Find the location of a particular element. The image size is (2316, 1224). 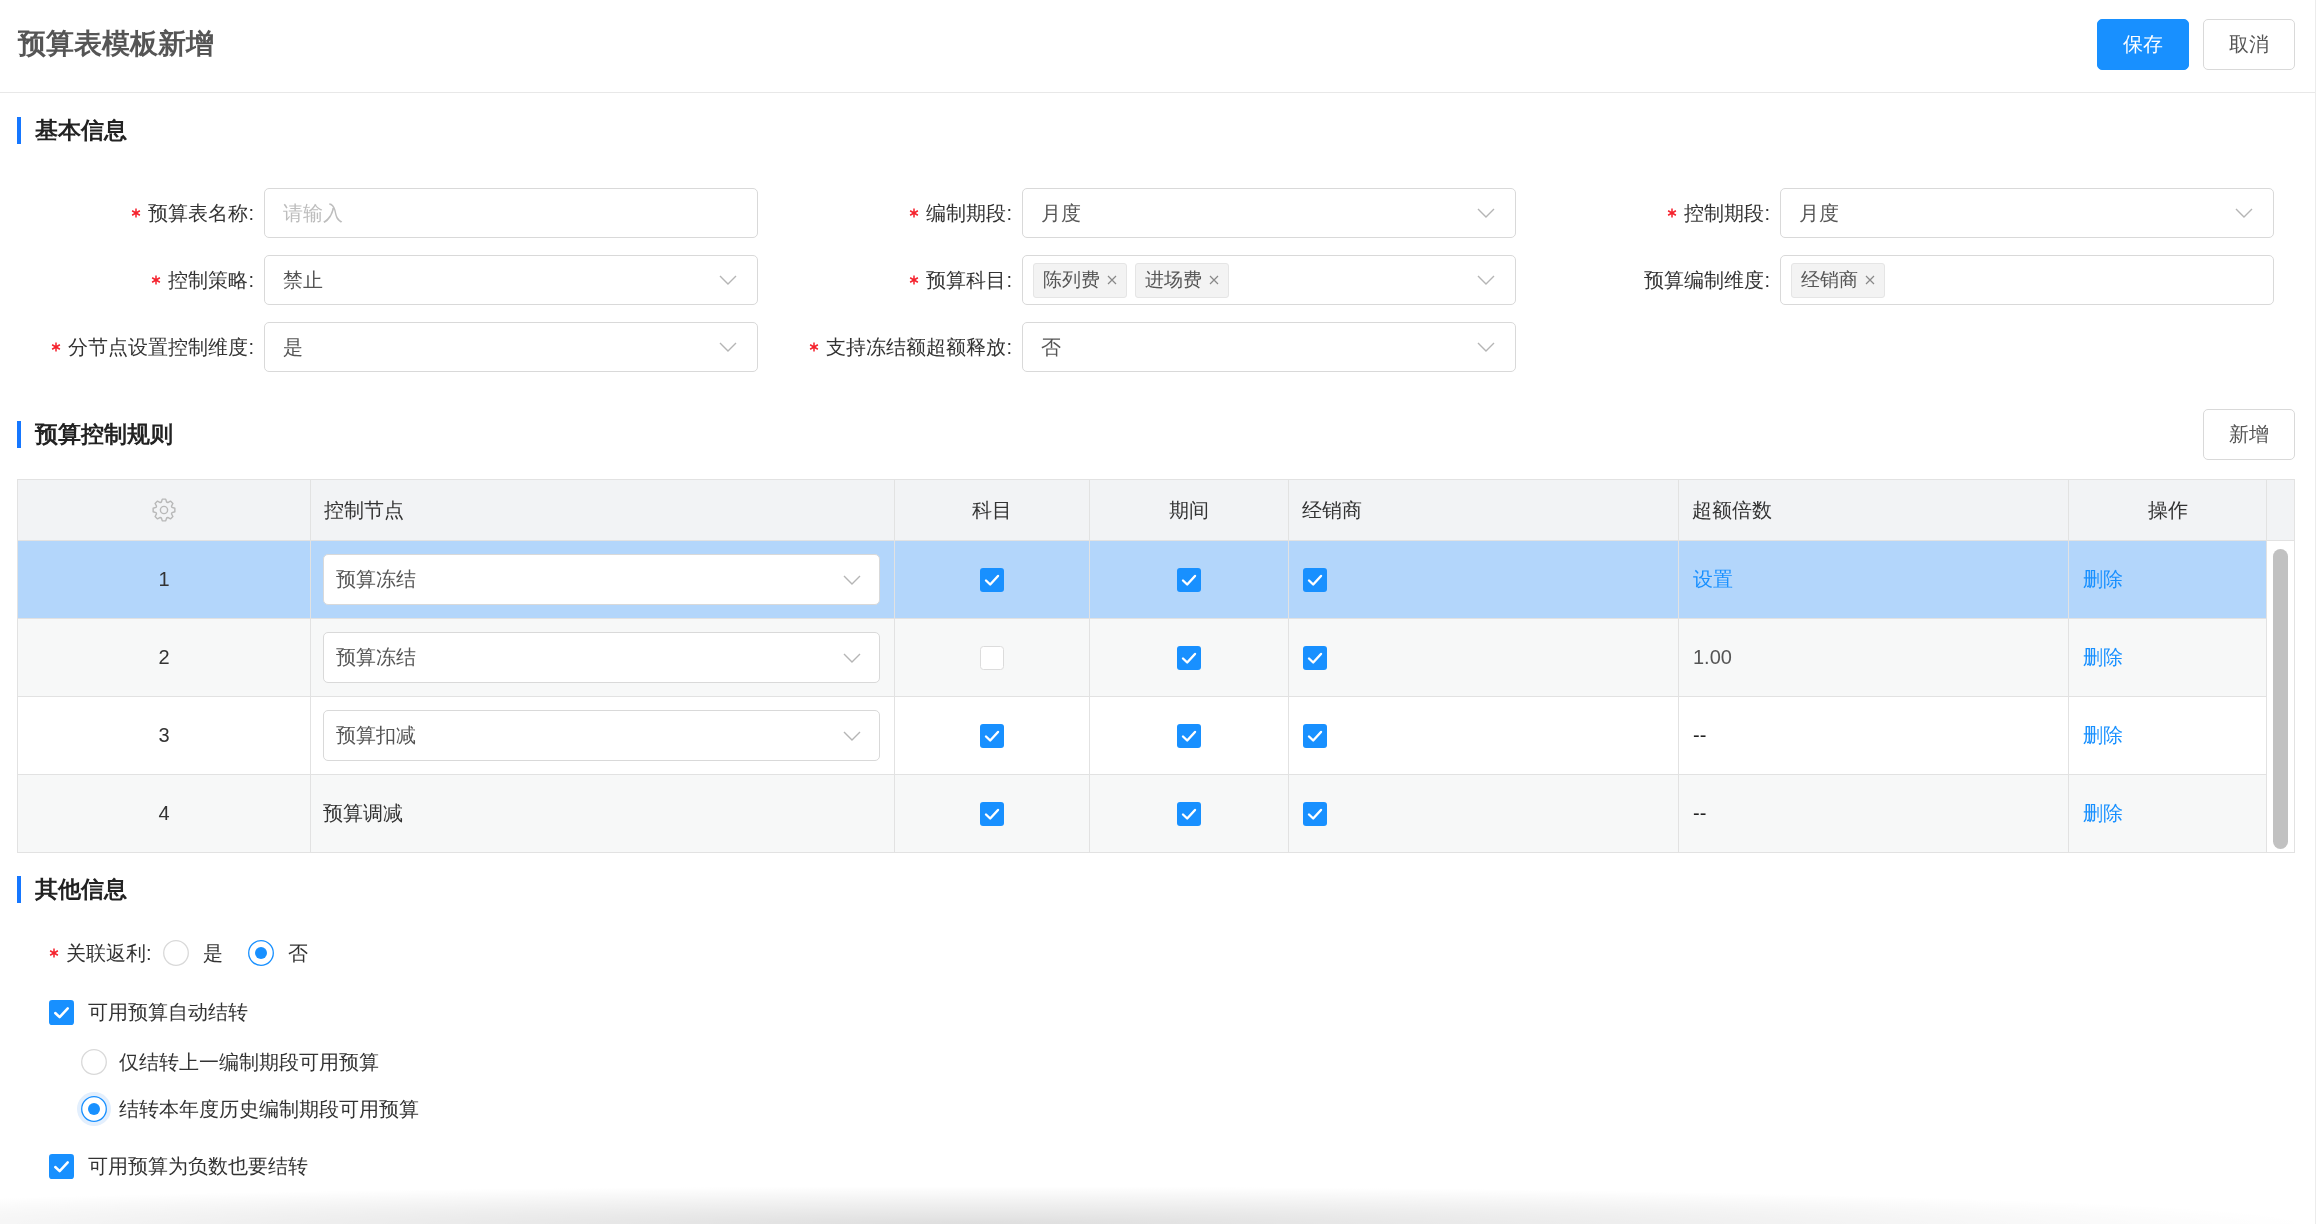

select-field: 禁止 is located at coordinates (511, 280).